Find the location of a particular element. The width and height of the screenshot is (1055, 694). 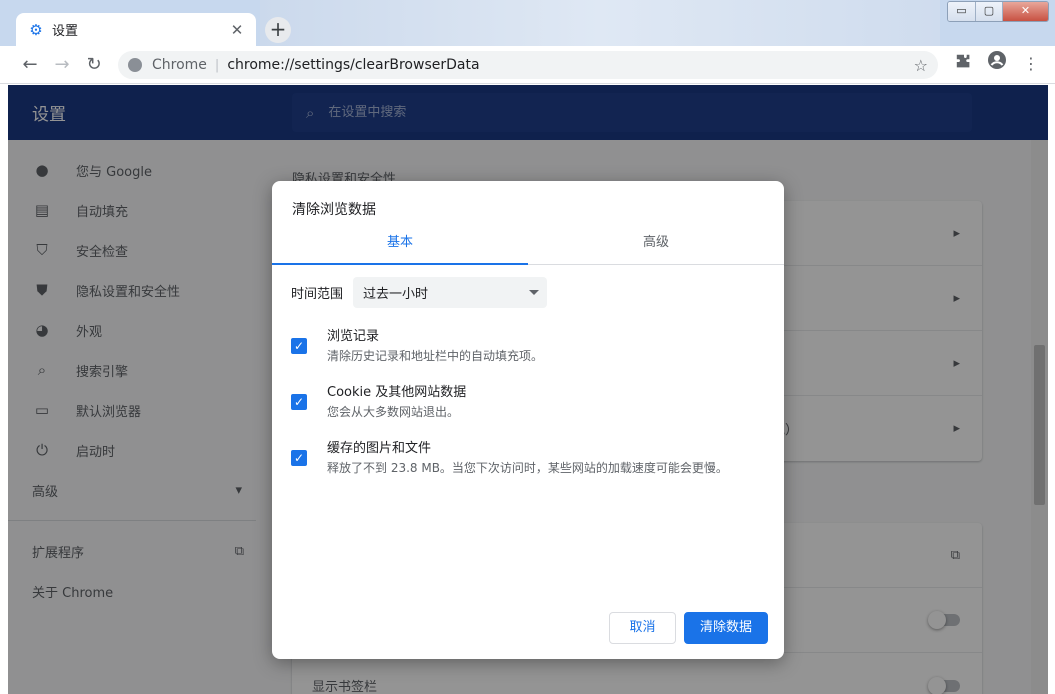

gear-icon: ⚙ is located at coordinates (36, 29).